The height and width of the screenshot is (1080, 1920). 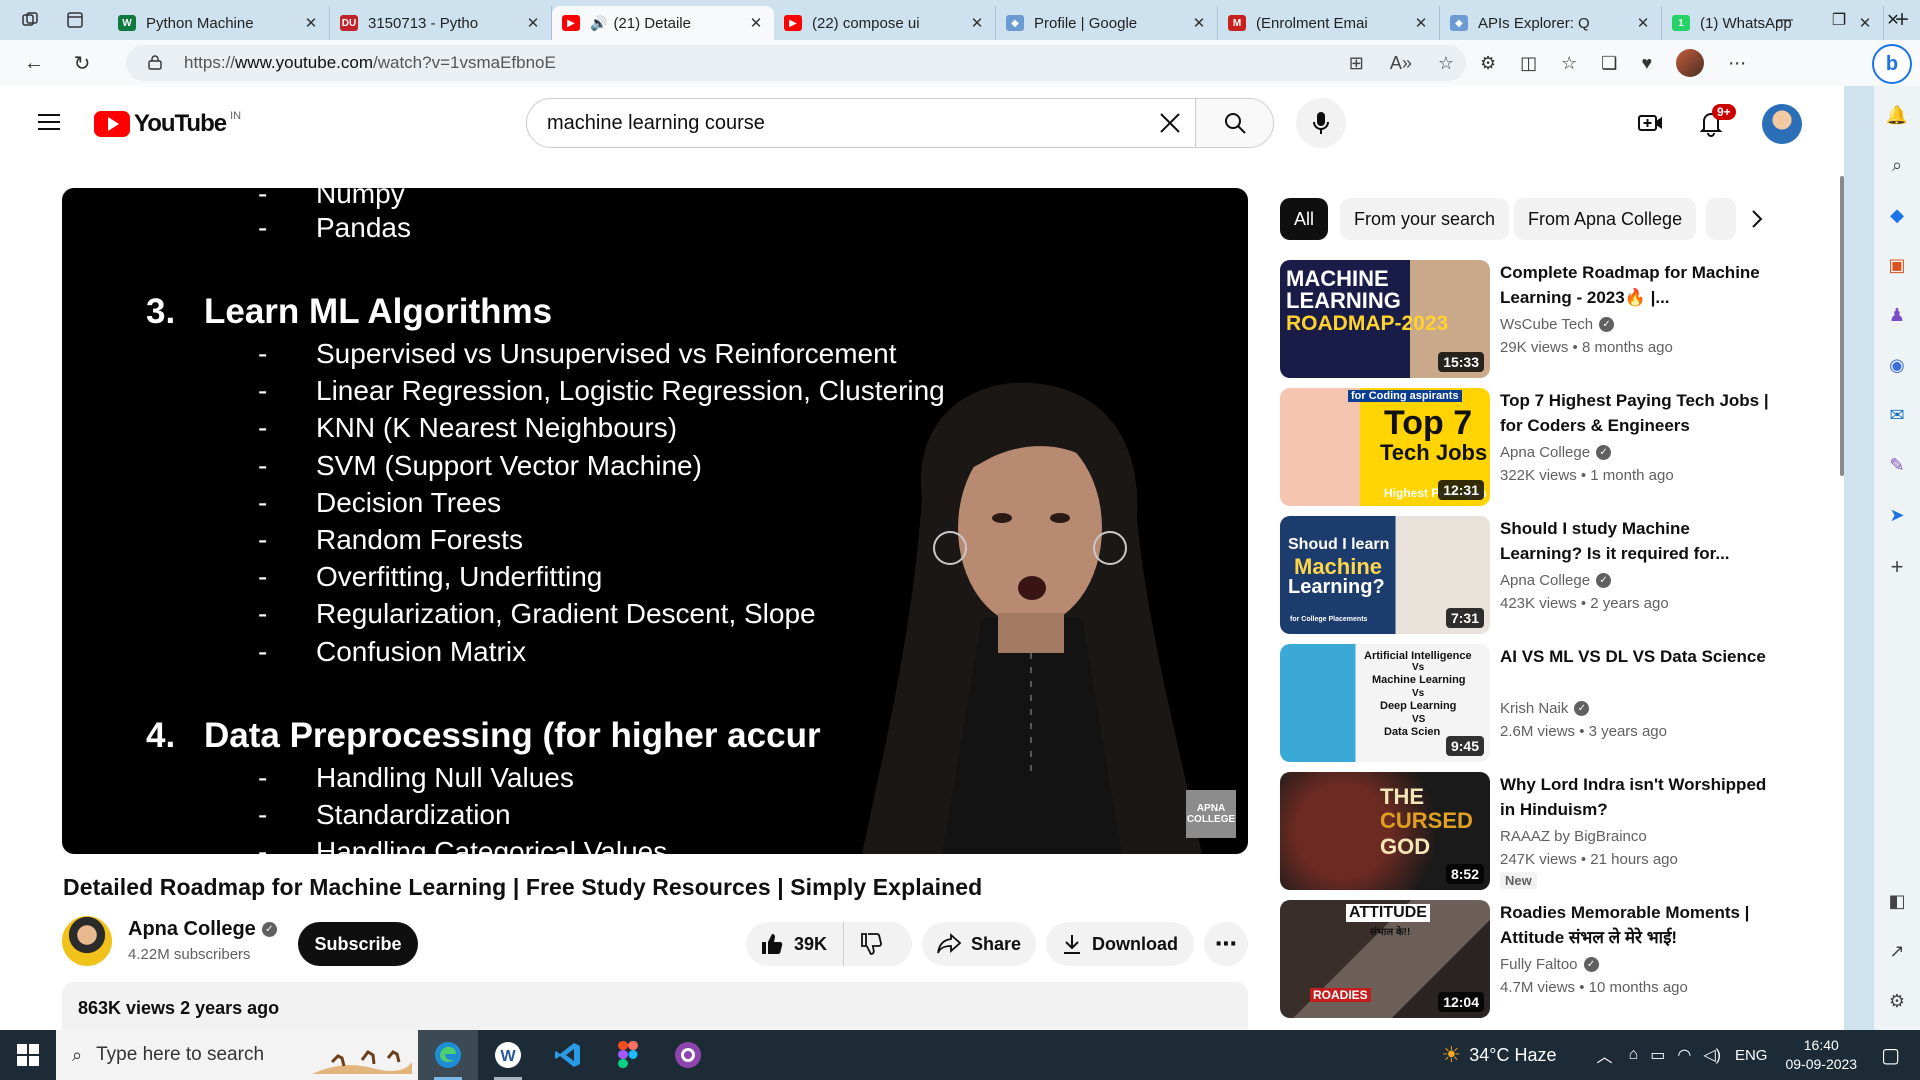 I want to click on notification-icon: 🔔, so click(x=1897, y=115).